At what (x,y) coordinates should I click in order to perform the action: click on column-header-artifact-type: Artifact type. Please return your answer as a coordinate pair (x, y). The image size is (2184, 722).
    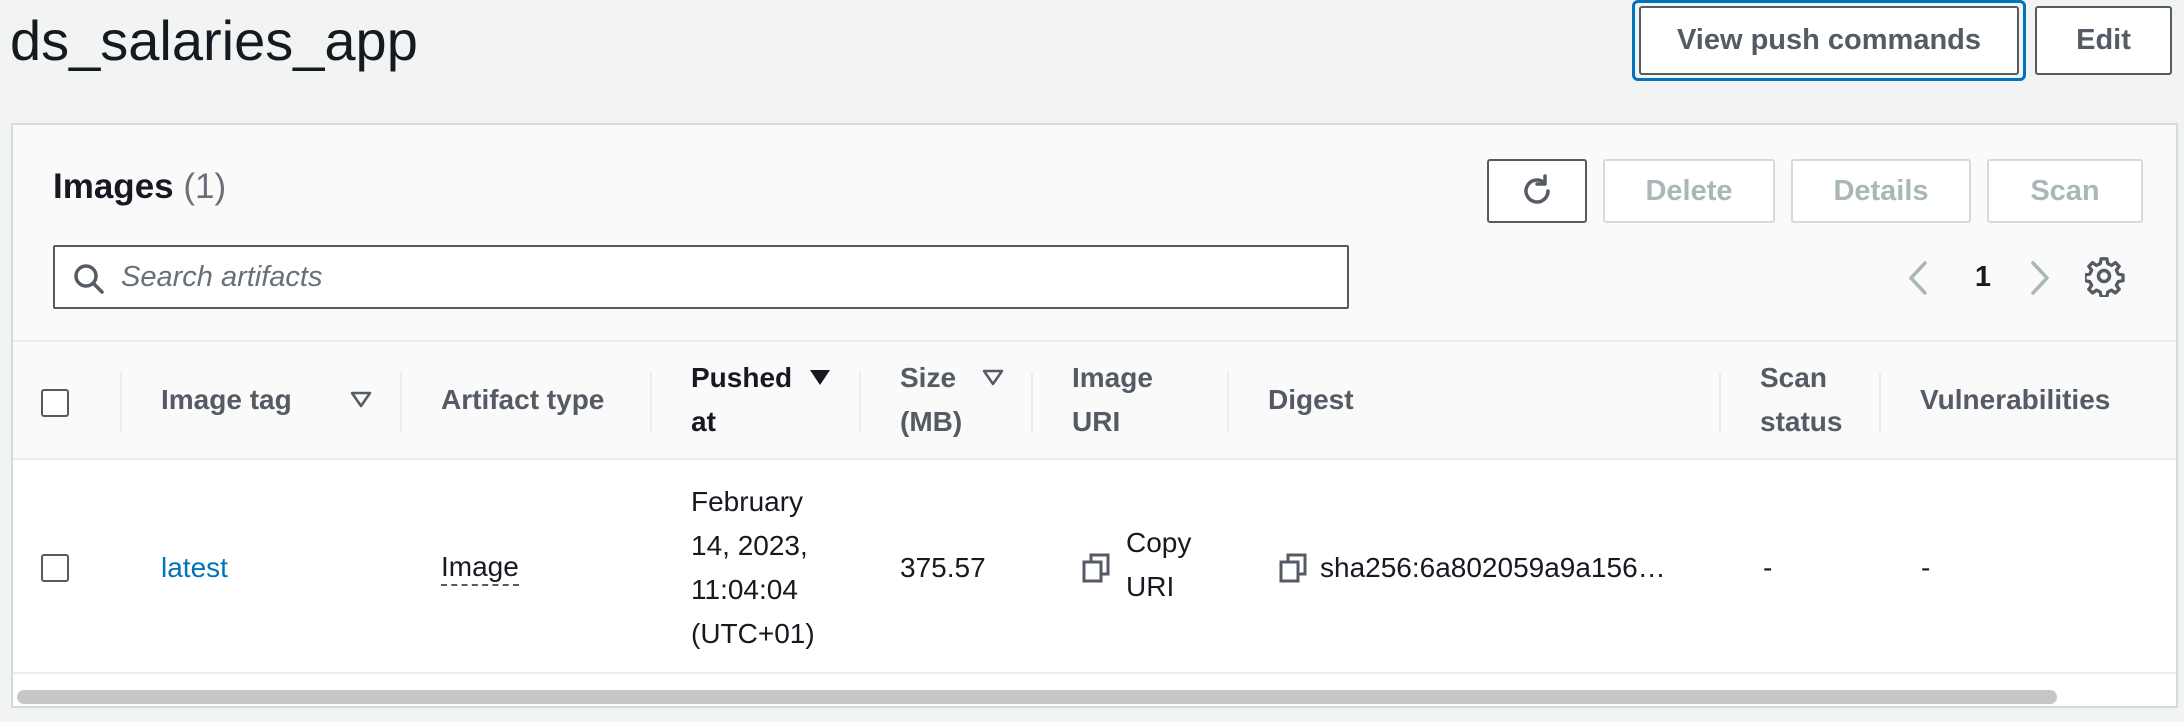
    Looking at the image, I should click on (522, 400).